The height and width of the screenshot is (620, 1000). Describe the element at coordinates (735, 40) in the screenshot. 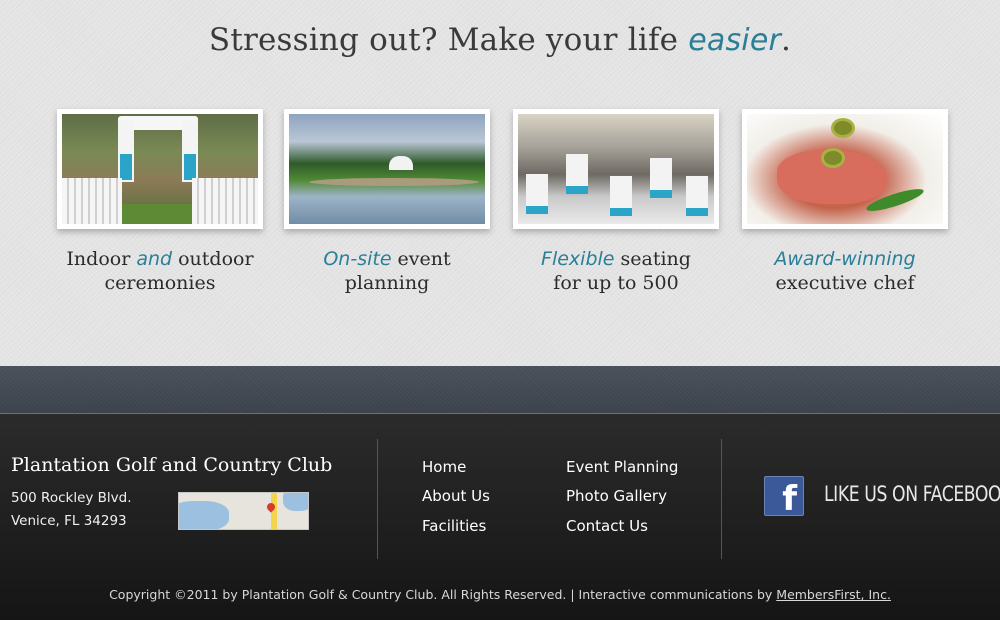

I see `headline-accent: easier` at that location.